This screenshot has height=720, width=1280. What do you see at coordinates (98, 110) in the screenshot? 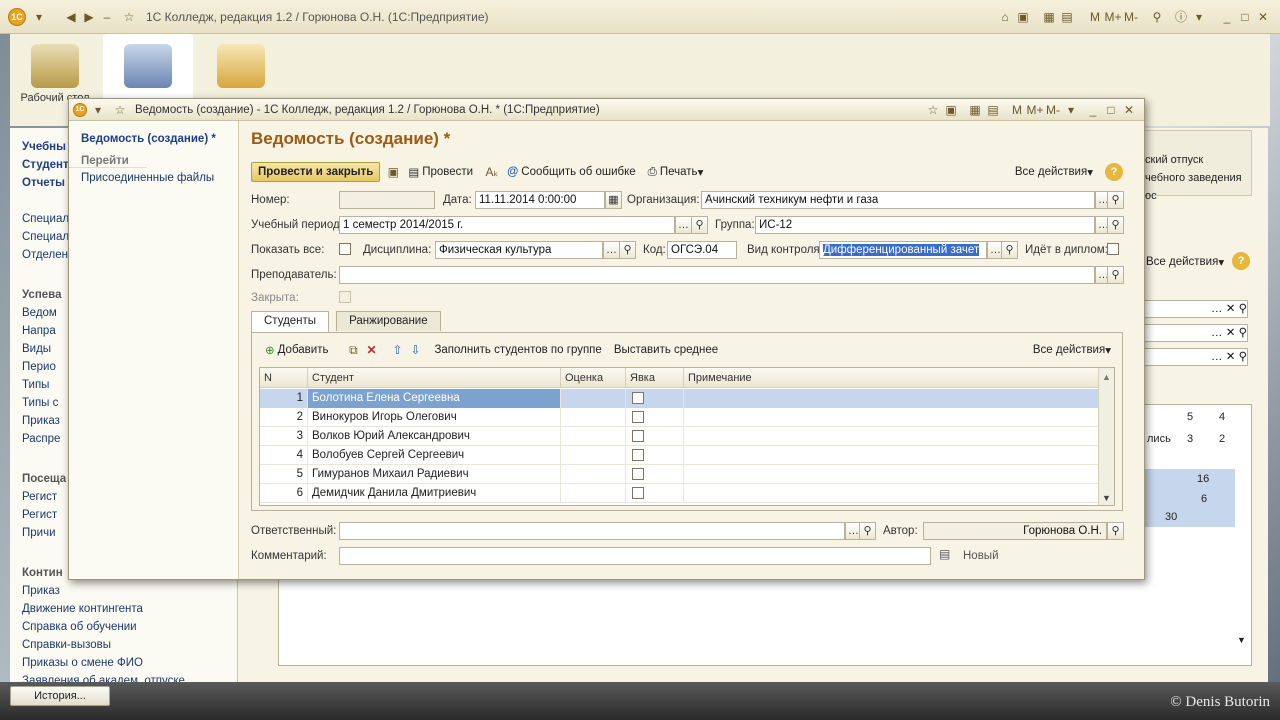
I see `dialog-dropdown-icon: ▾` at bounding box center [98, 110].